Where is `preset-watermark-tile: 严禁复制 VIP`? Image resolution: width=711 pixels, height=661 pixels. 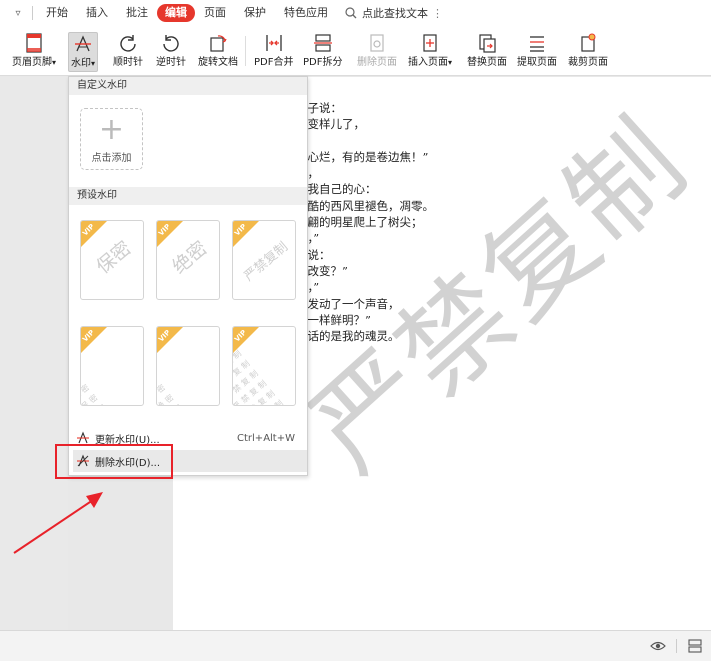 preset-watermark-tile: 严禁复制 VIP is located at coordinates (264, 260).